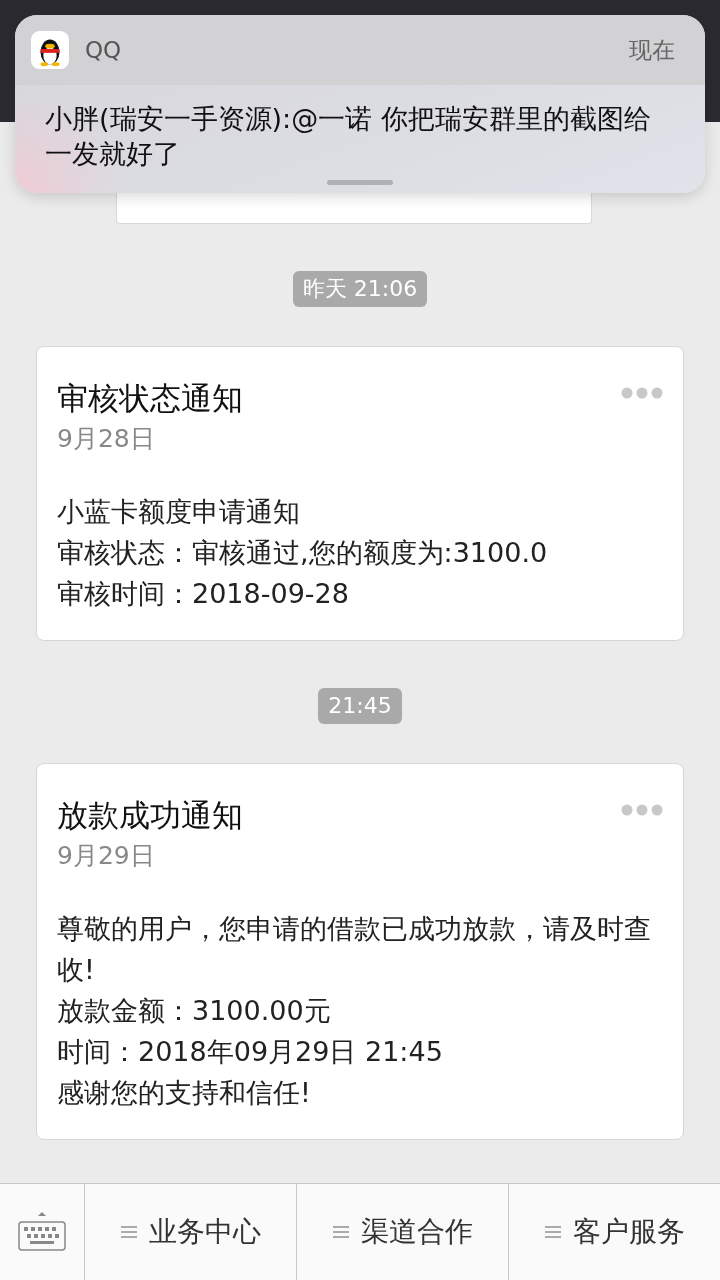 This screenshot has width=720, height=1280. Describe the element at coordinates (50, 50) in the screenshot. I see `penguin-icon` at that location.